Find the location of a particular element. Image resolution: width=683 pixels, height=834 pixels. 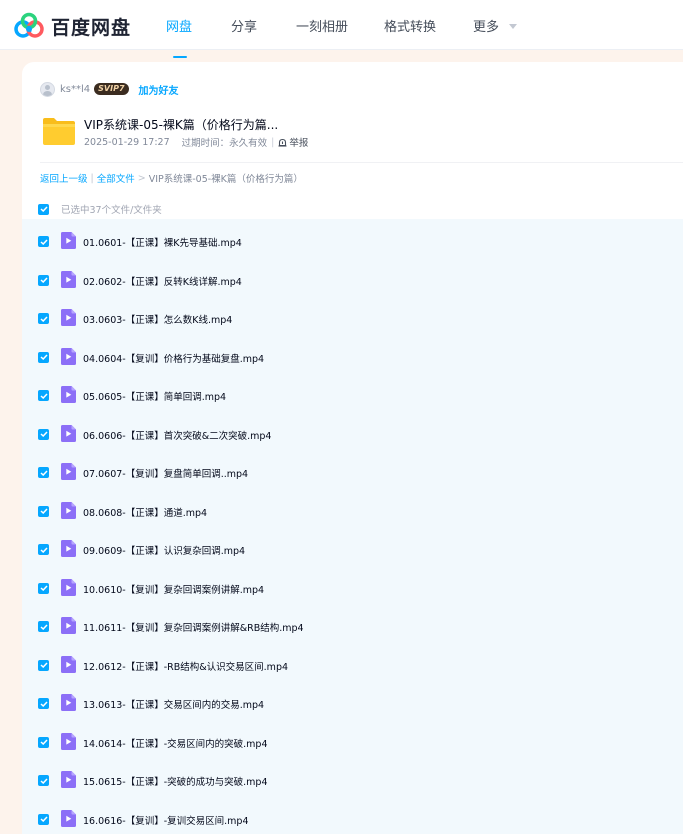

file-row: 14.0614-【正课】-交易区间内的突破.mp4 is located at coordinates (352, 743).